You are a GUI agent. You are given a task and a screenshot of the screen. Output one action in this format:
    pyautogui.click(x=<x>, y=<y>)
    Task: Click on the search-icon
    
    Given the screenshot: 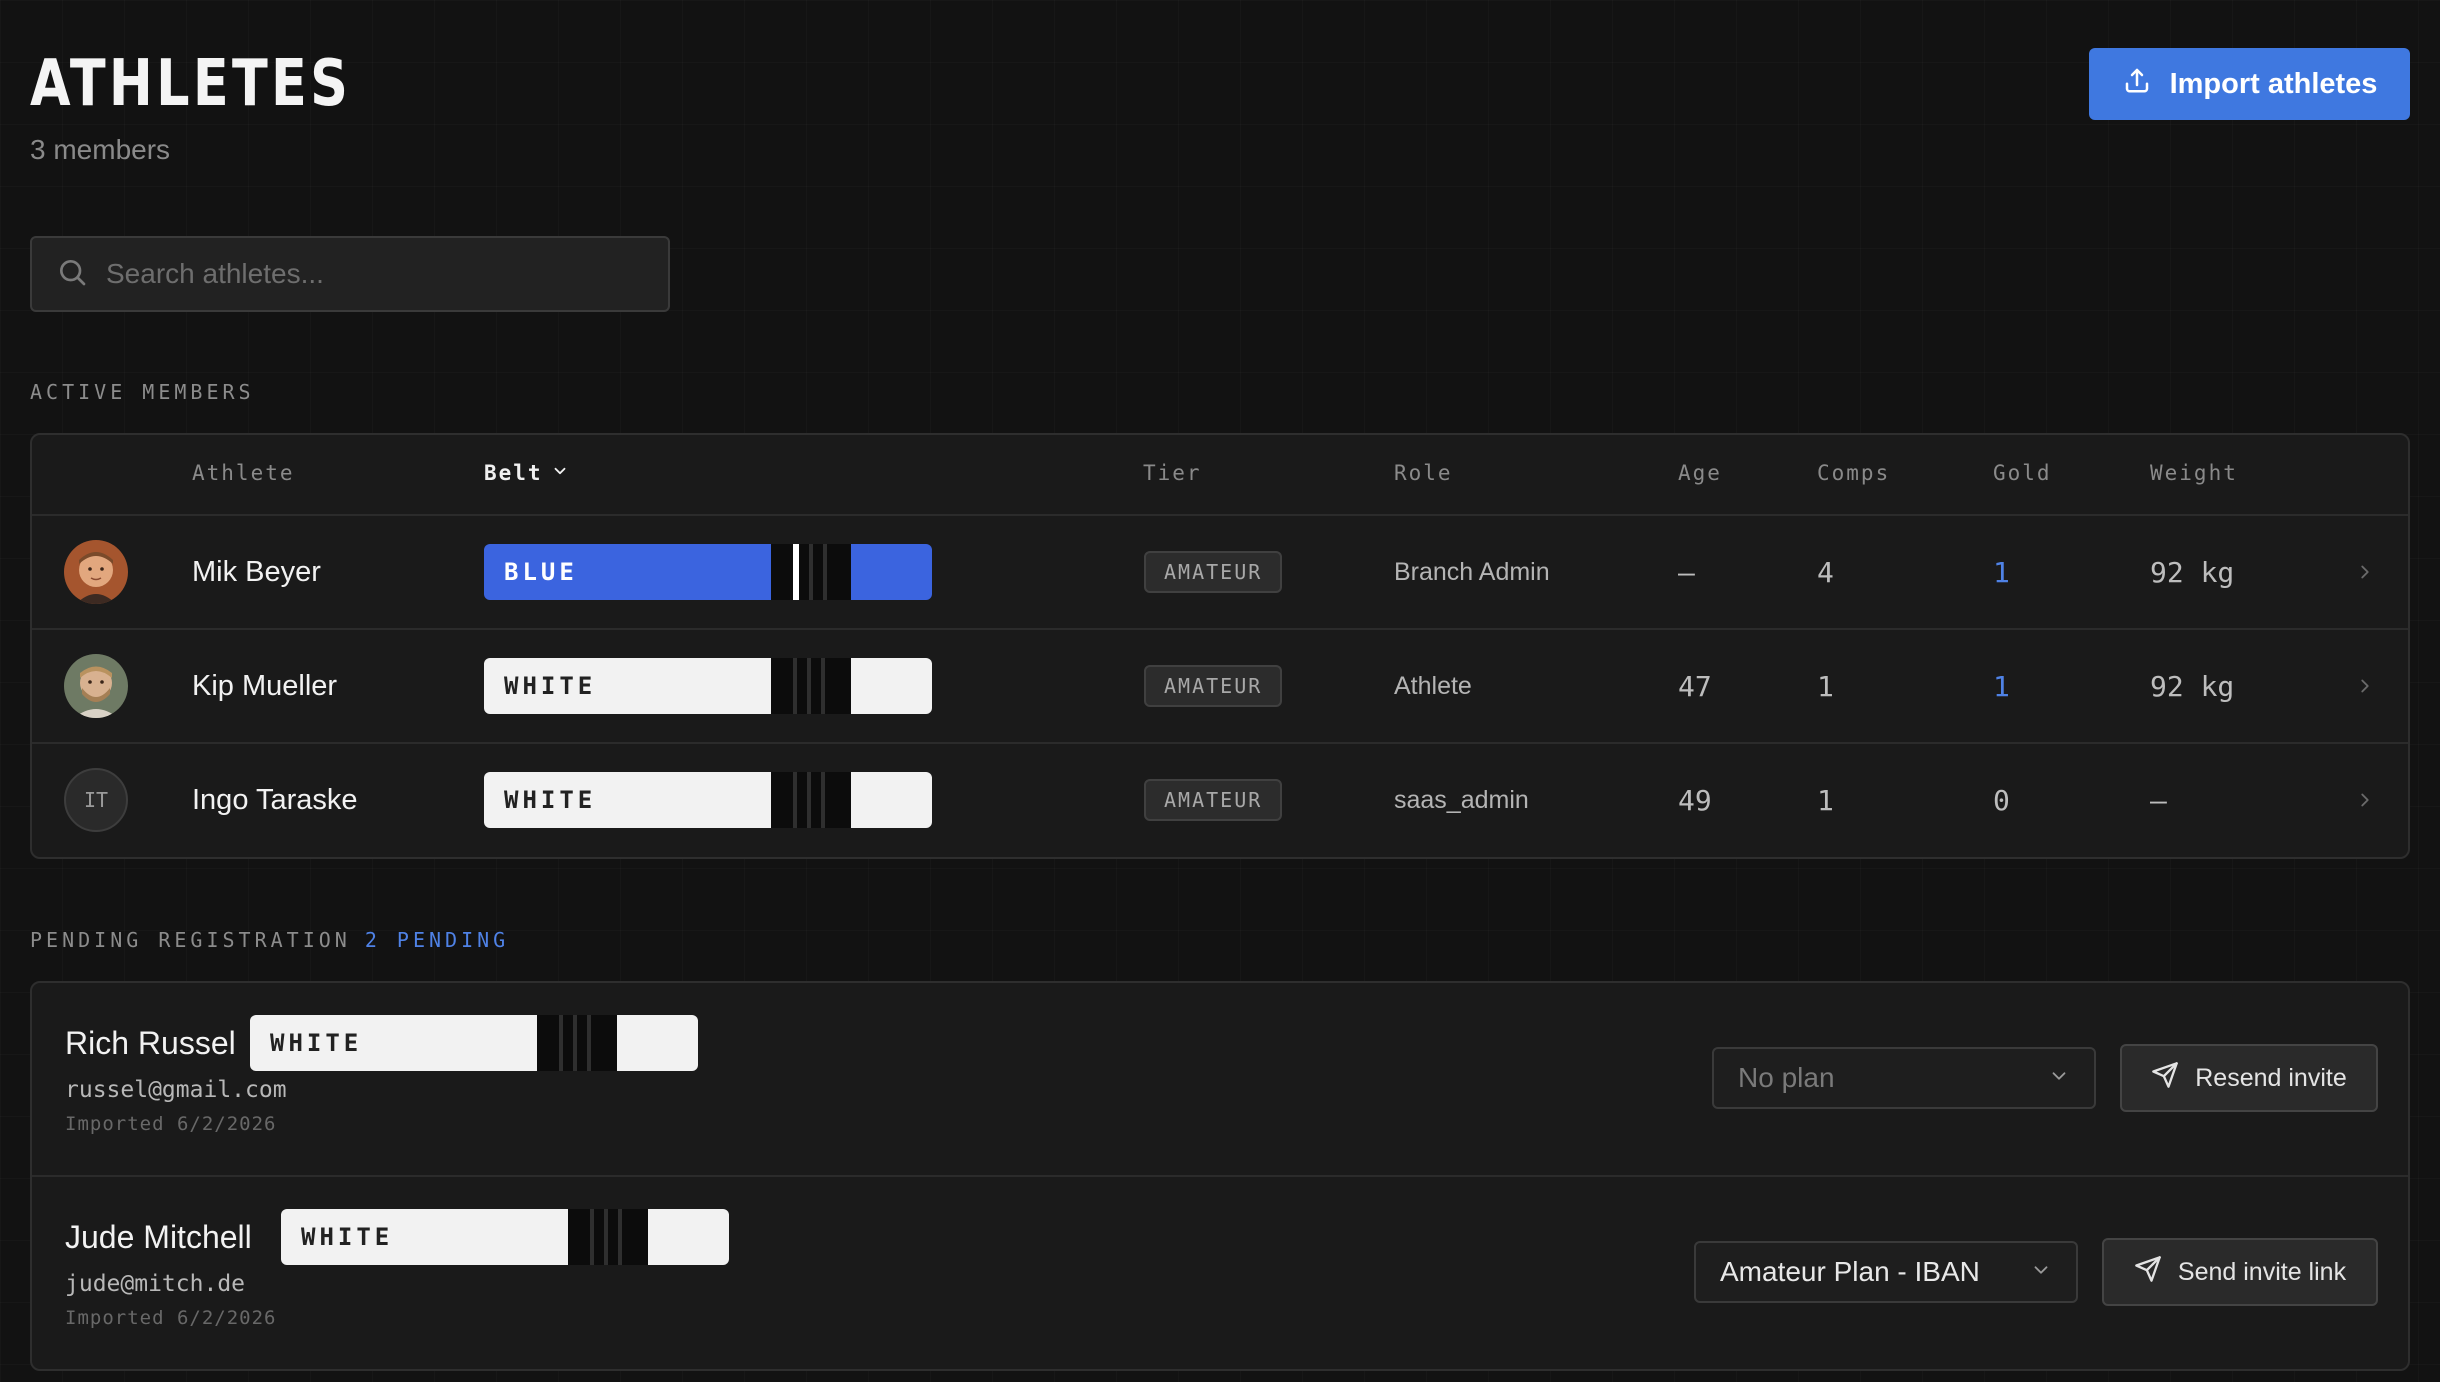 What is the action you would take?
    pyautogui.click(x=72, y=274)
    